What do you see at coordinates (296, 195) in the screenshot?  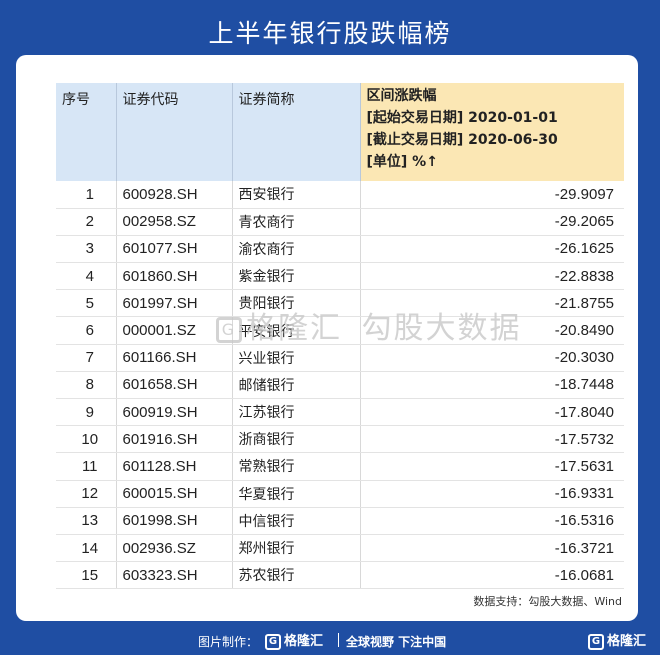 I see `row-name: 西安银行` at bounding box center [296, 195].